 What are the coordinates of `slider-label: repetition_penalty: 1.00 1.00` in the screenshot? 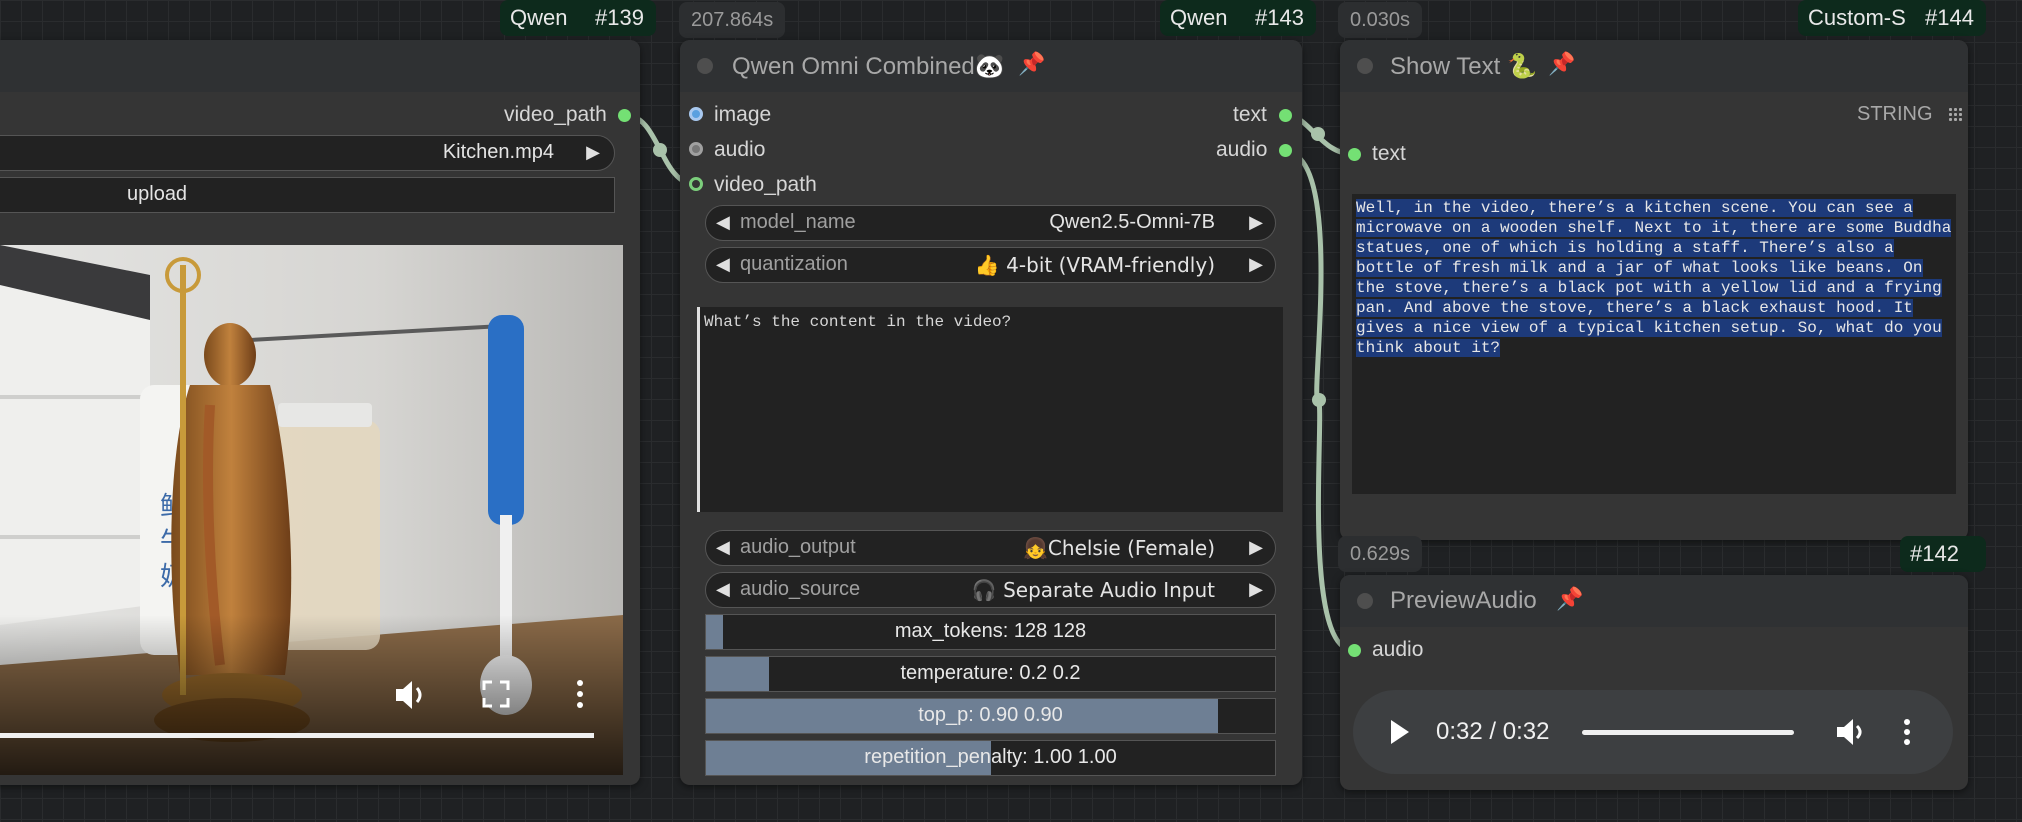 It's located at (990, 757).